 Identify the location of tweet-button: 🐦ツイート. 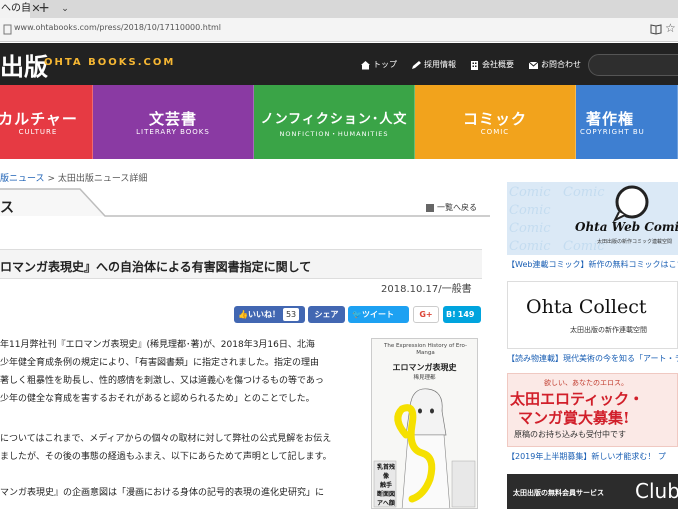
(378, 314).